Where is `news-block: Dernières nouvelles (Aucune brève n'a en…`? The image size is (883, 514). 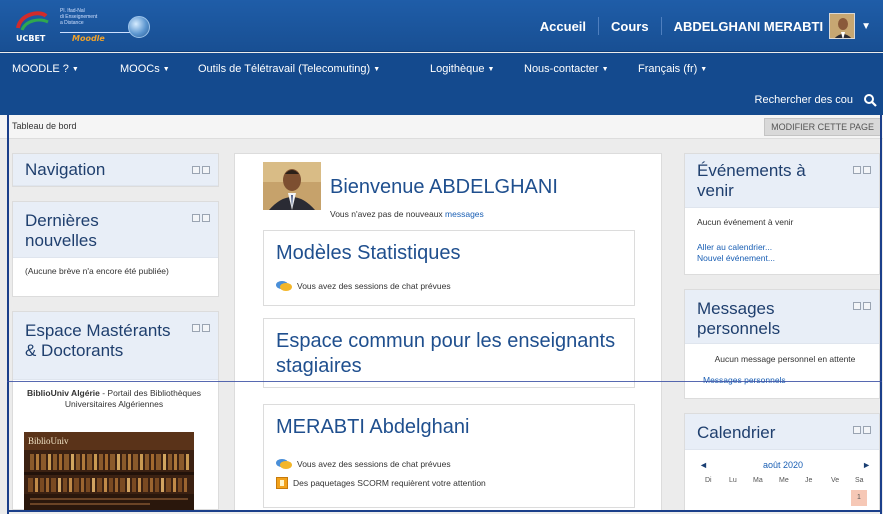
news-block: Dernières nouvelles (Aucune brève n'a en… is located at coordinates (115, 249).